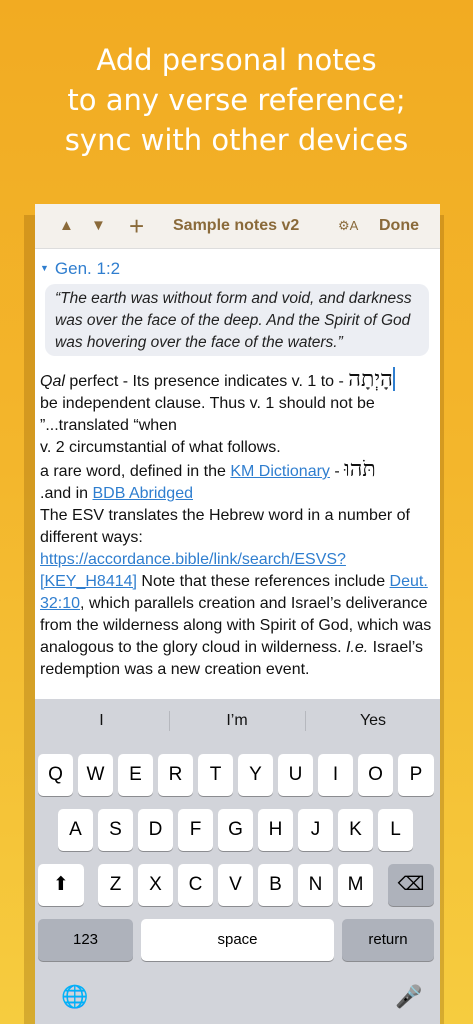 The height and width of the screenshot is (1024, 473). Describe the element at coordinates (315, 830) in the screenshot. I see `key-j: J` at that location.